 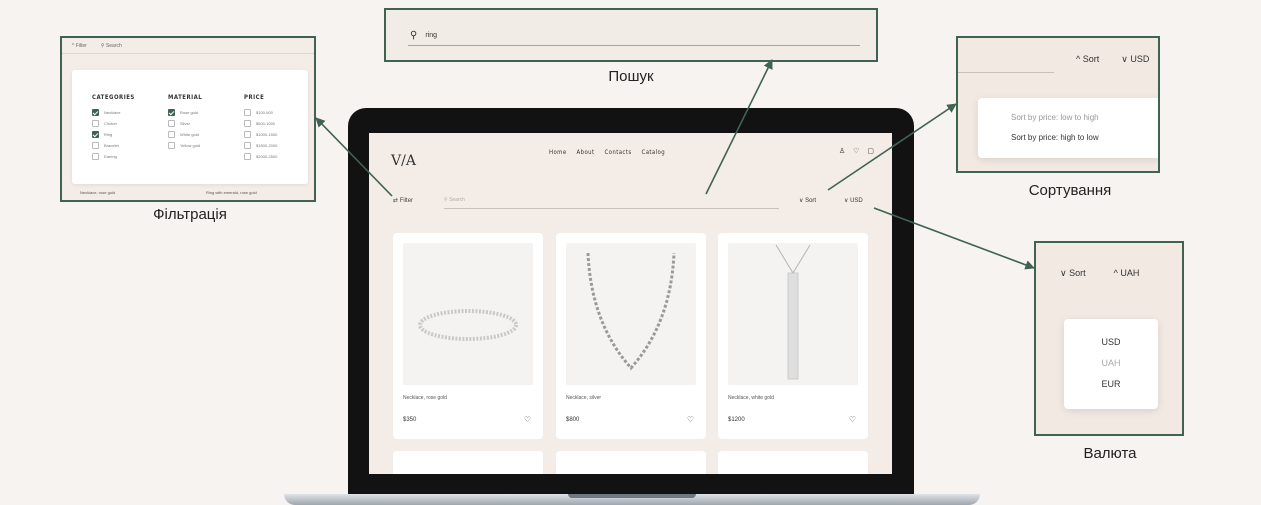 I want to click on product-price: $800, so click(x=573, y=420).